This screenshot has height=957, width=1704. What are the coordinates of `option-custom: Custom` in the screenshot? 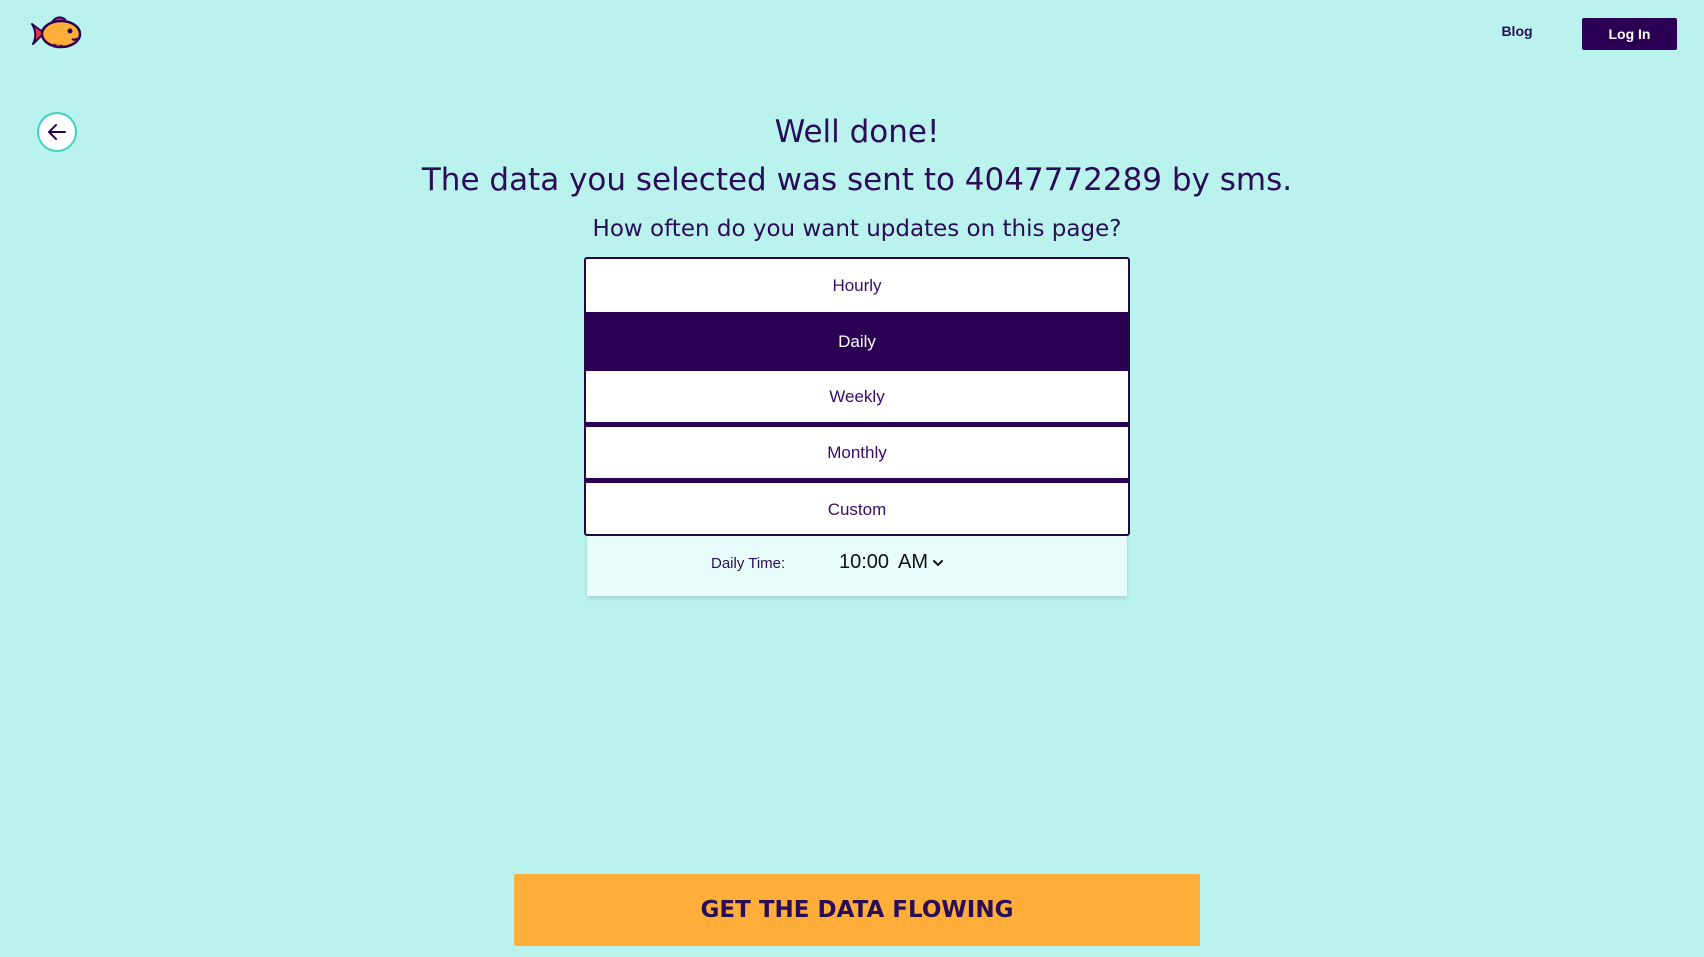 It's located at (857, 508).